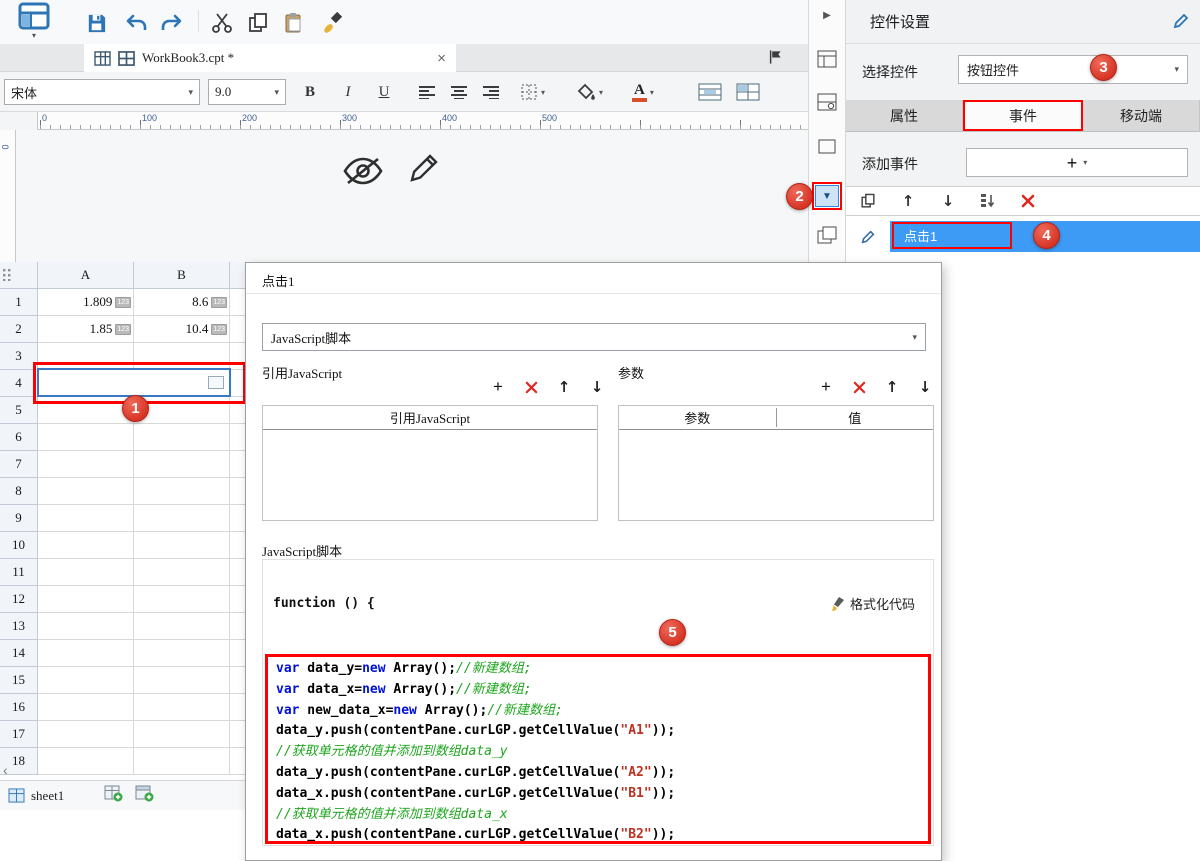 The width and height of the screenshot is (1200, 861). What do you see at coordinates (34, 23) in the screenshot?
I see `app-menu-button: ▾` at bounding box center [34, 23].